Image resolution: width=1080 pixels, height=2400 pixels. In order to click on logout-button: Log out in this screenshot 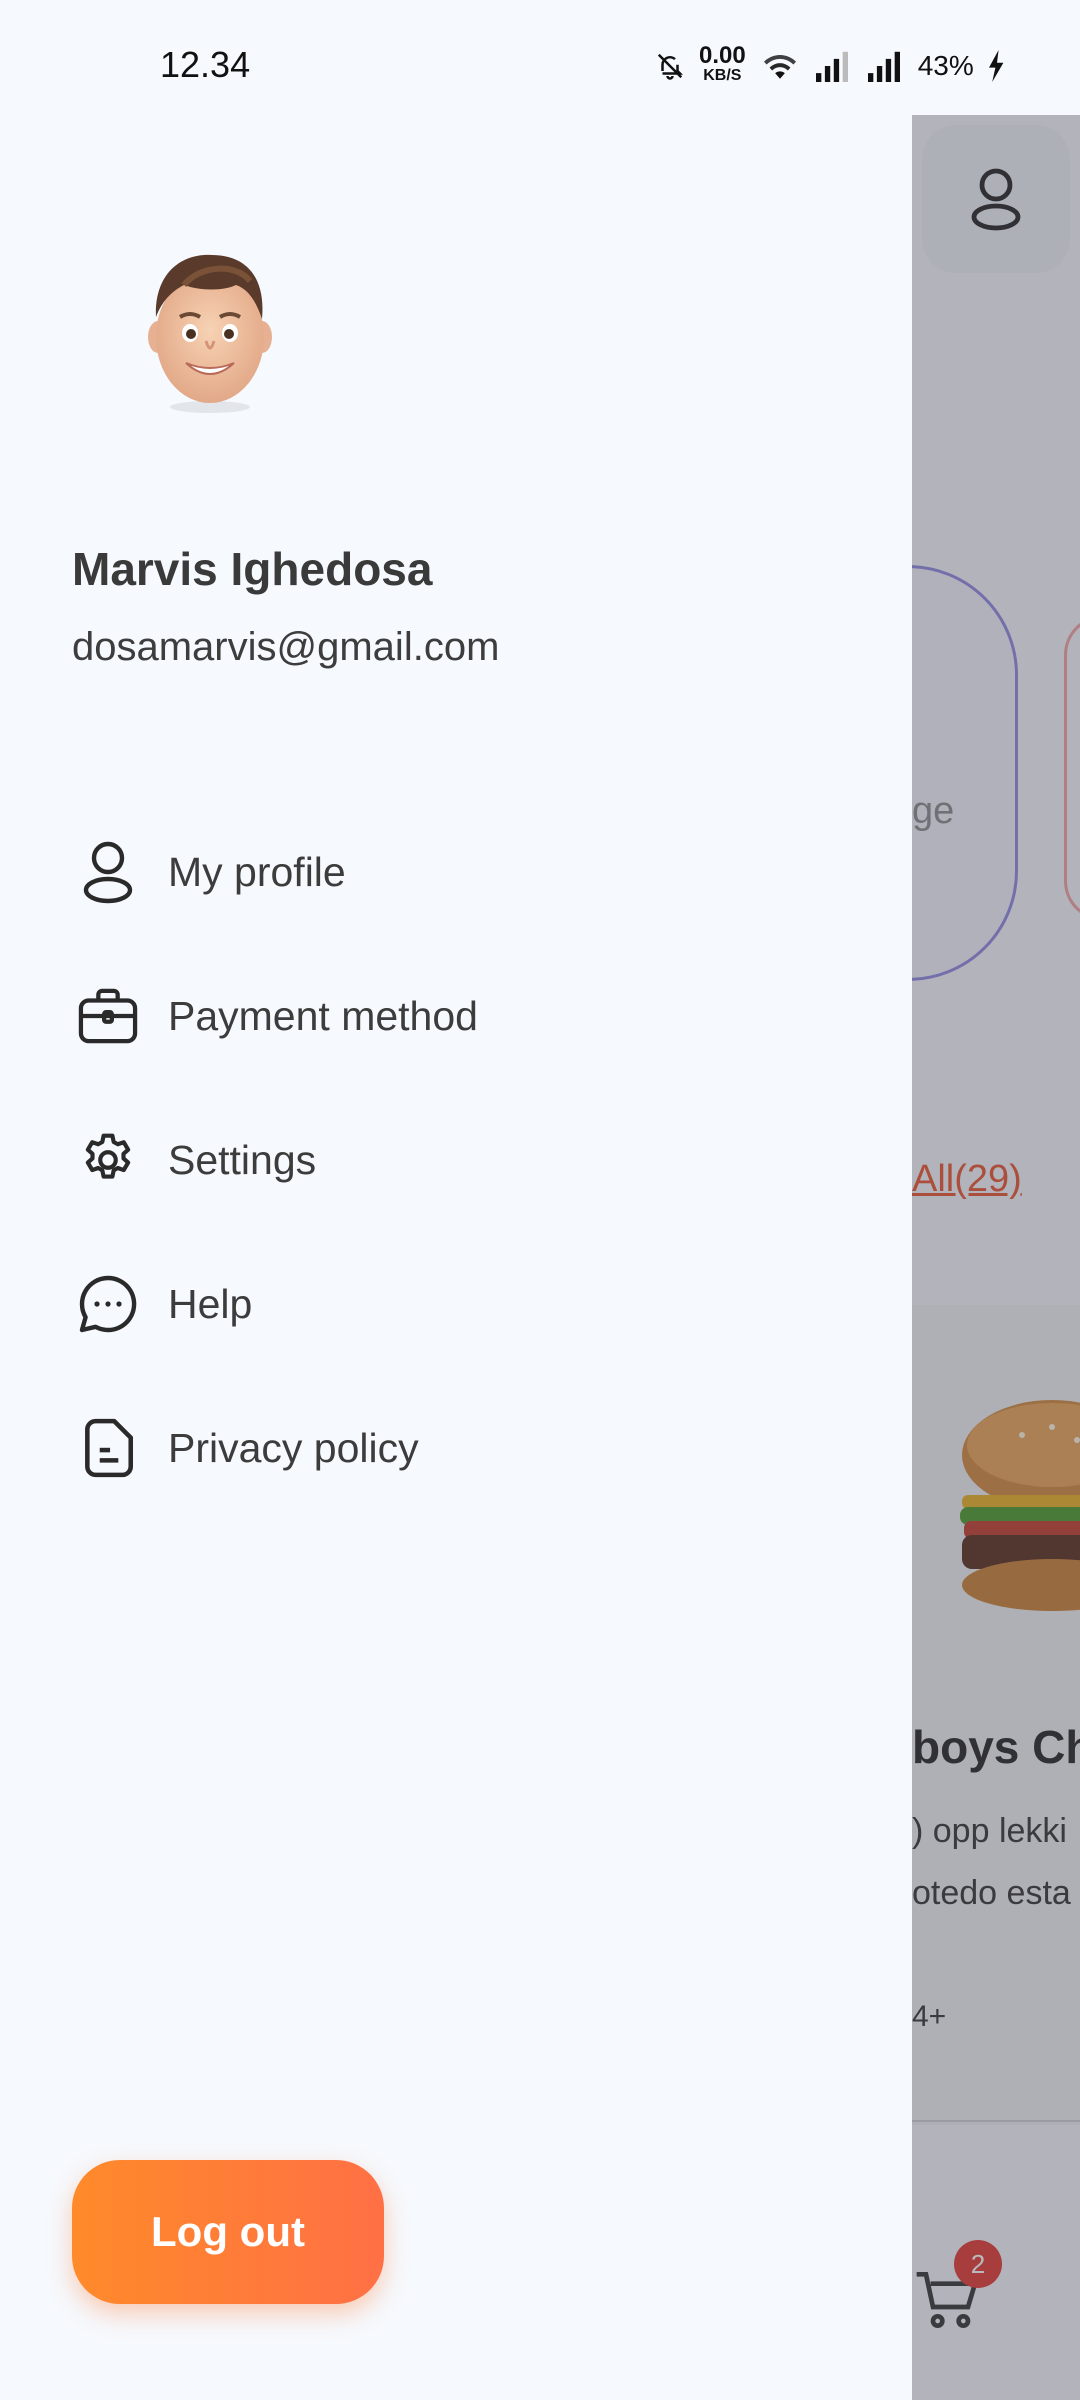, I will do `click(228, 2232)`.